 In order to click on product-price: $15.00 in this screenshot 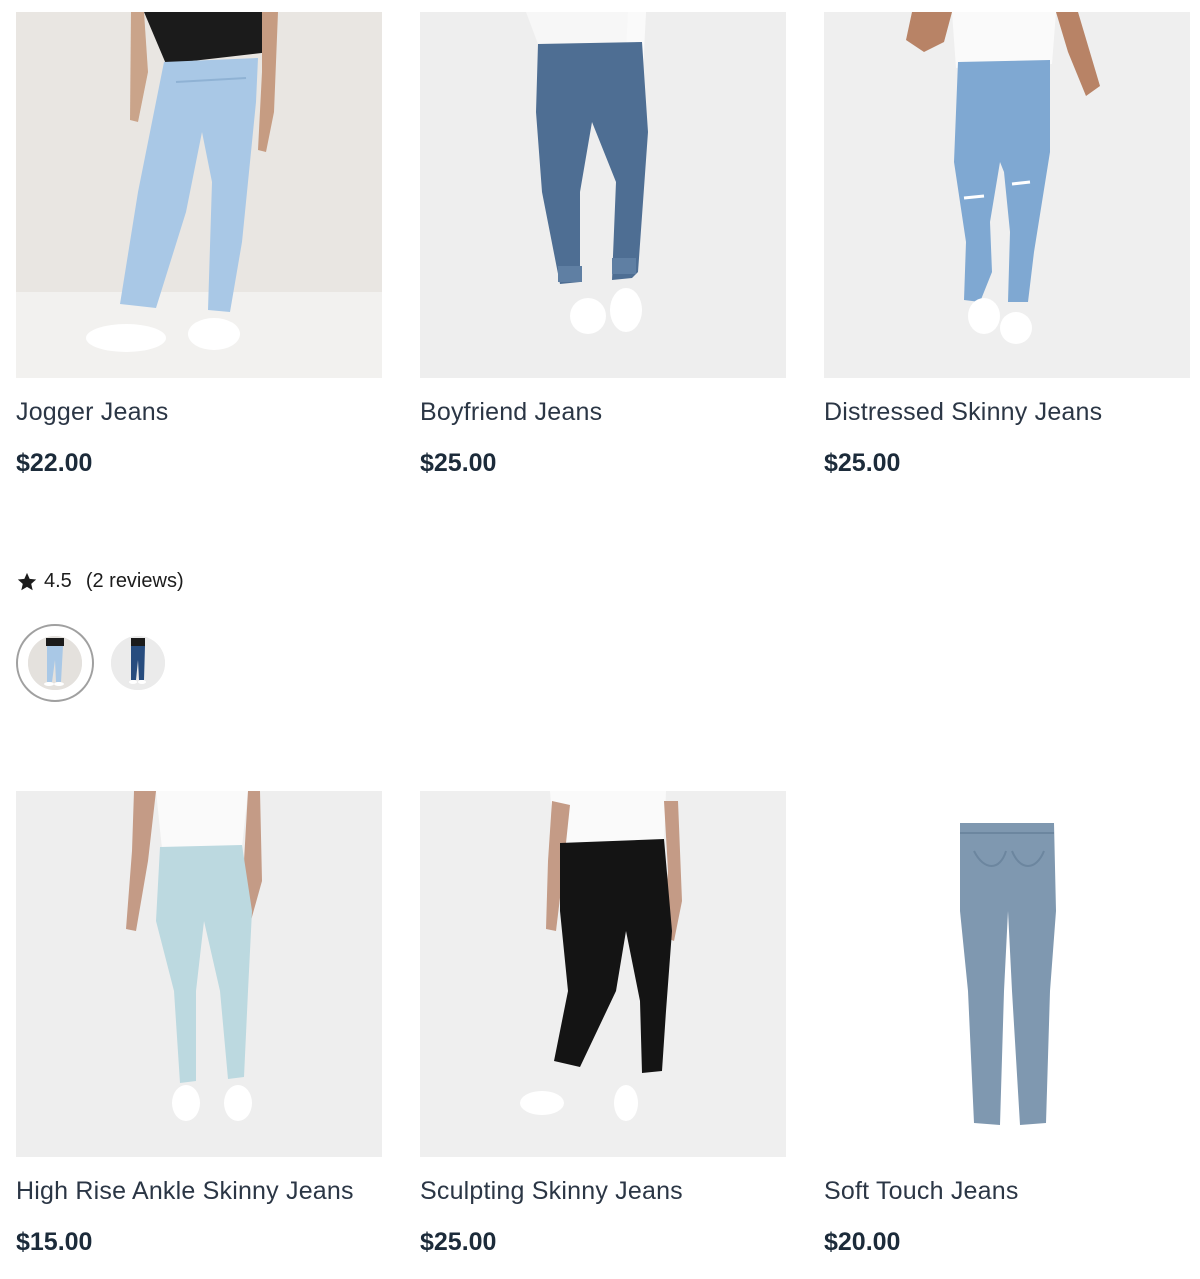, I will do `click(54, 1242)`.